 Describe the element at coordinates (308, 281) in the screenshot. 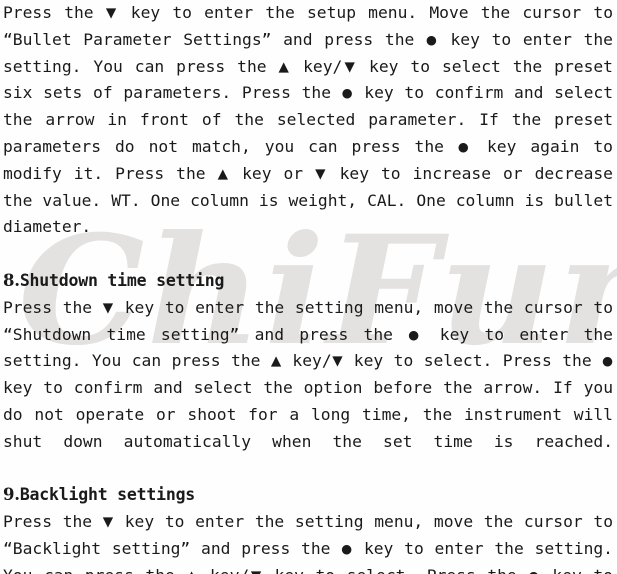

I see `heading-shutdown-time-setting: 8.Shutdown time setting` at that location.